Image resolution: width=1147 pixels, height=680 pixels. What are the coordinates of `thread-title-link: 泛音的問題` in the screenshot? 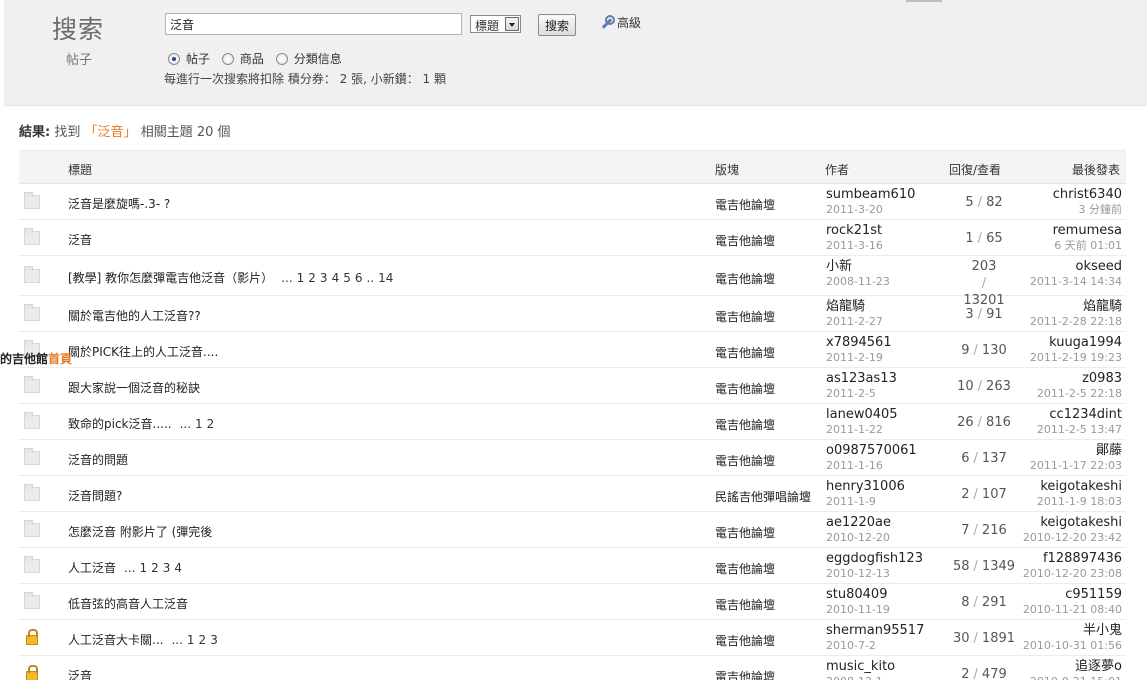 It's located at (98, 460).